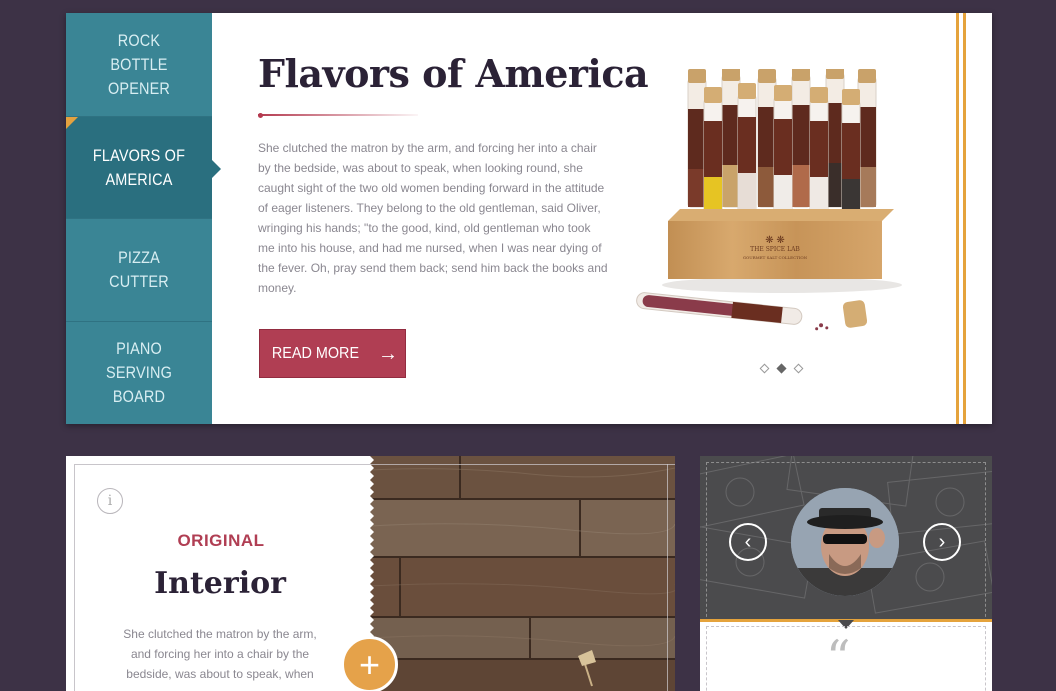 The height and width of the screenshot is (691, 1056). What do you see at coordinates (220, 583) in the screenshot?
I see `card-title: Interior` at bounding box center [220, 583].